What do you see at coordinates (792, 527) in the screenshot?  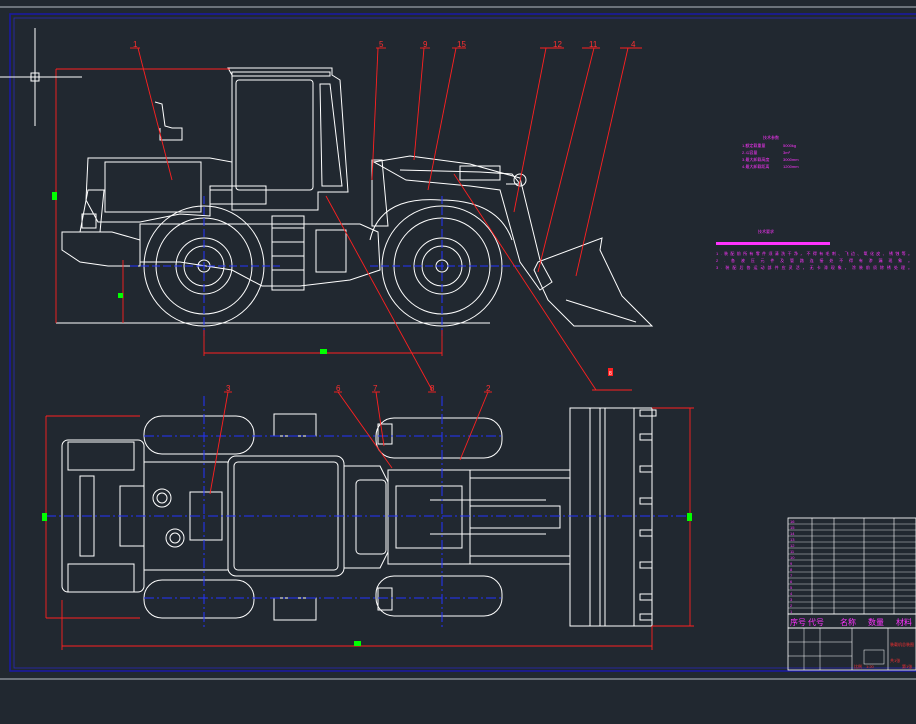 I see `bom-row-index: 15` at bounding box center [792, 527].